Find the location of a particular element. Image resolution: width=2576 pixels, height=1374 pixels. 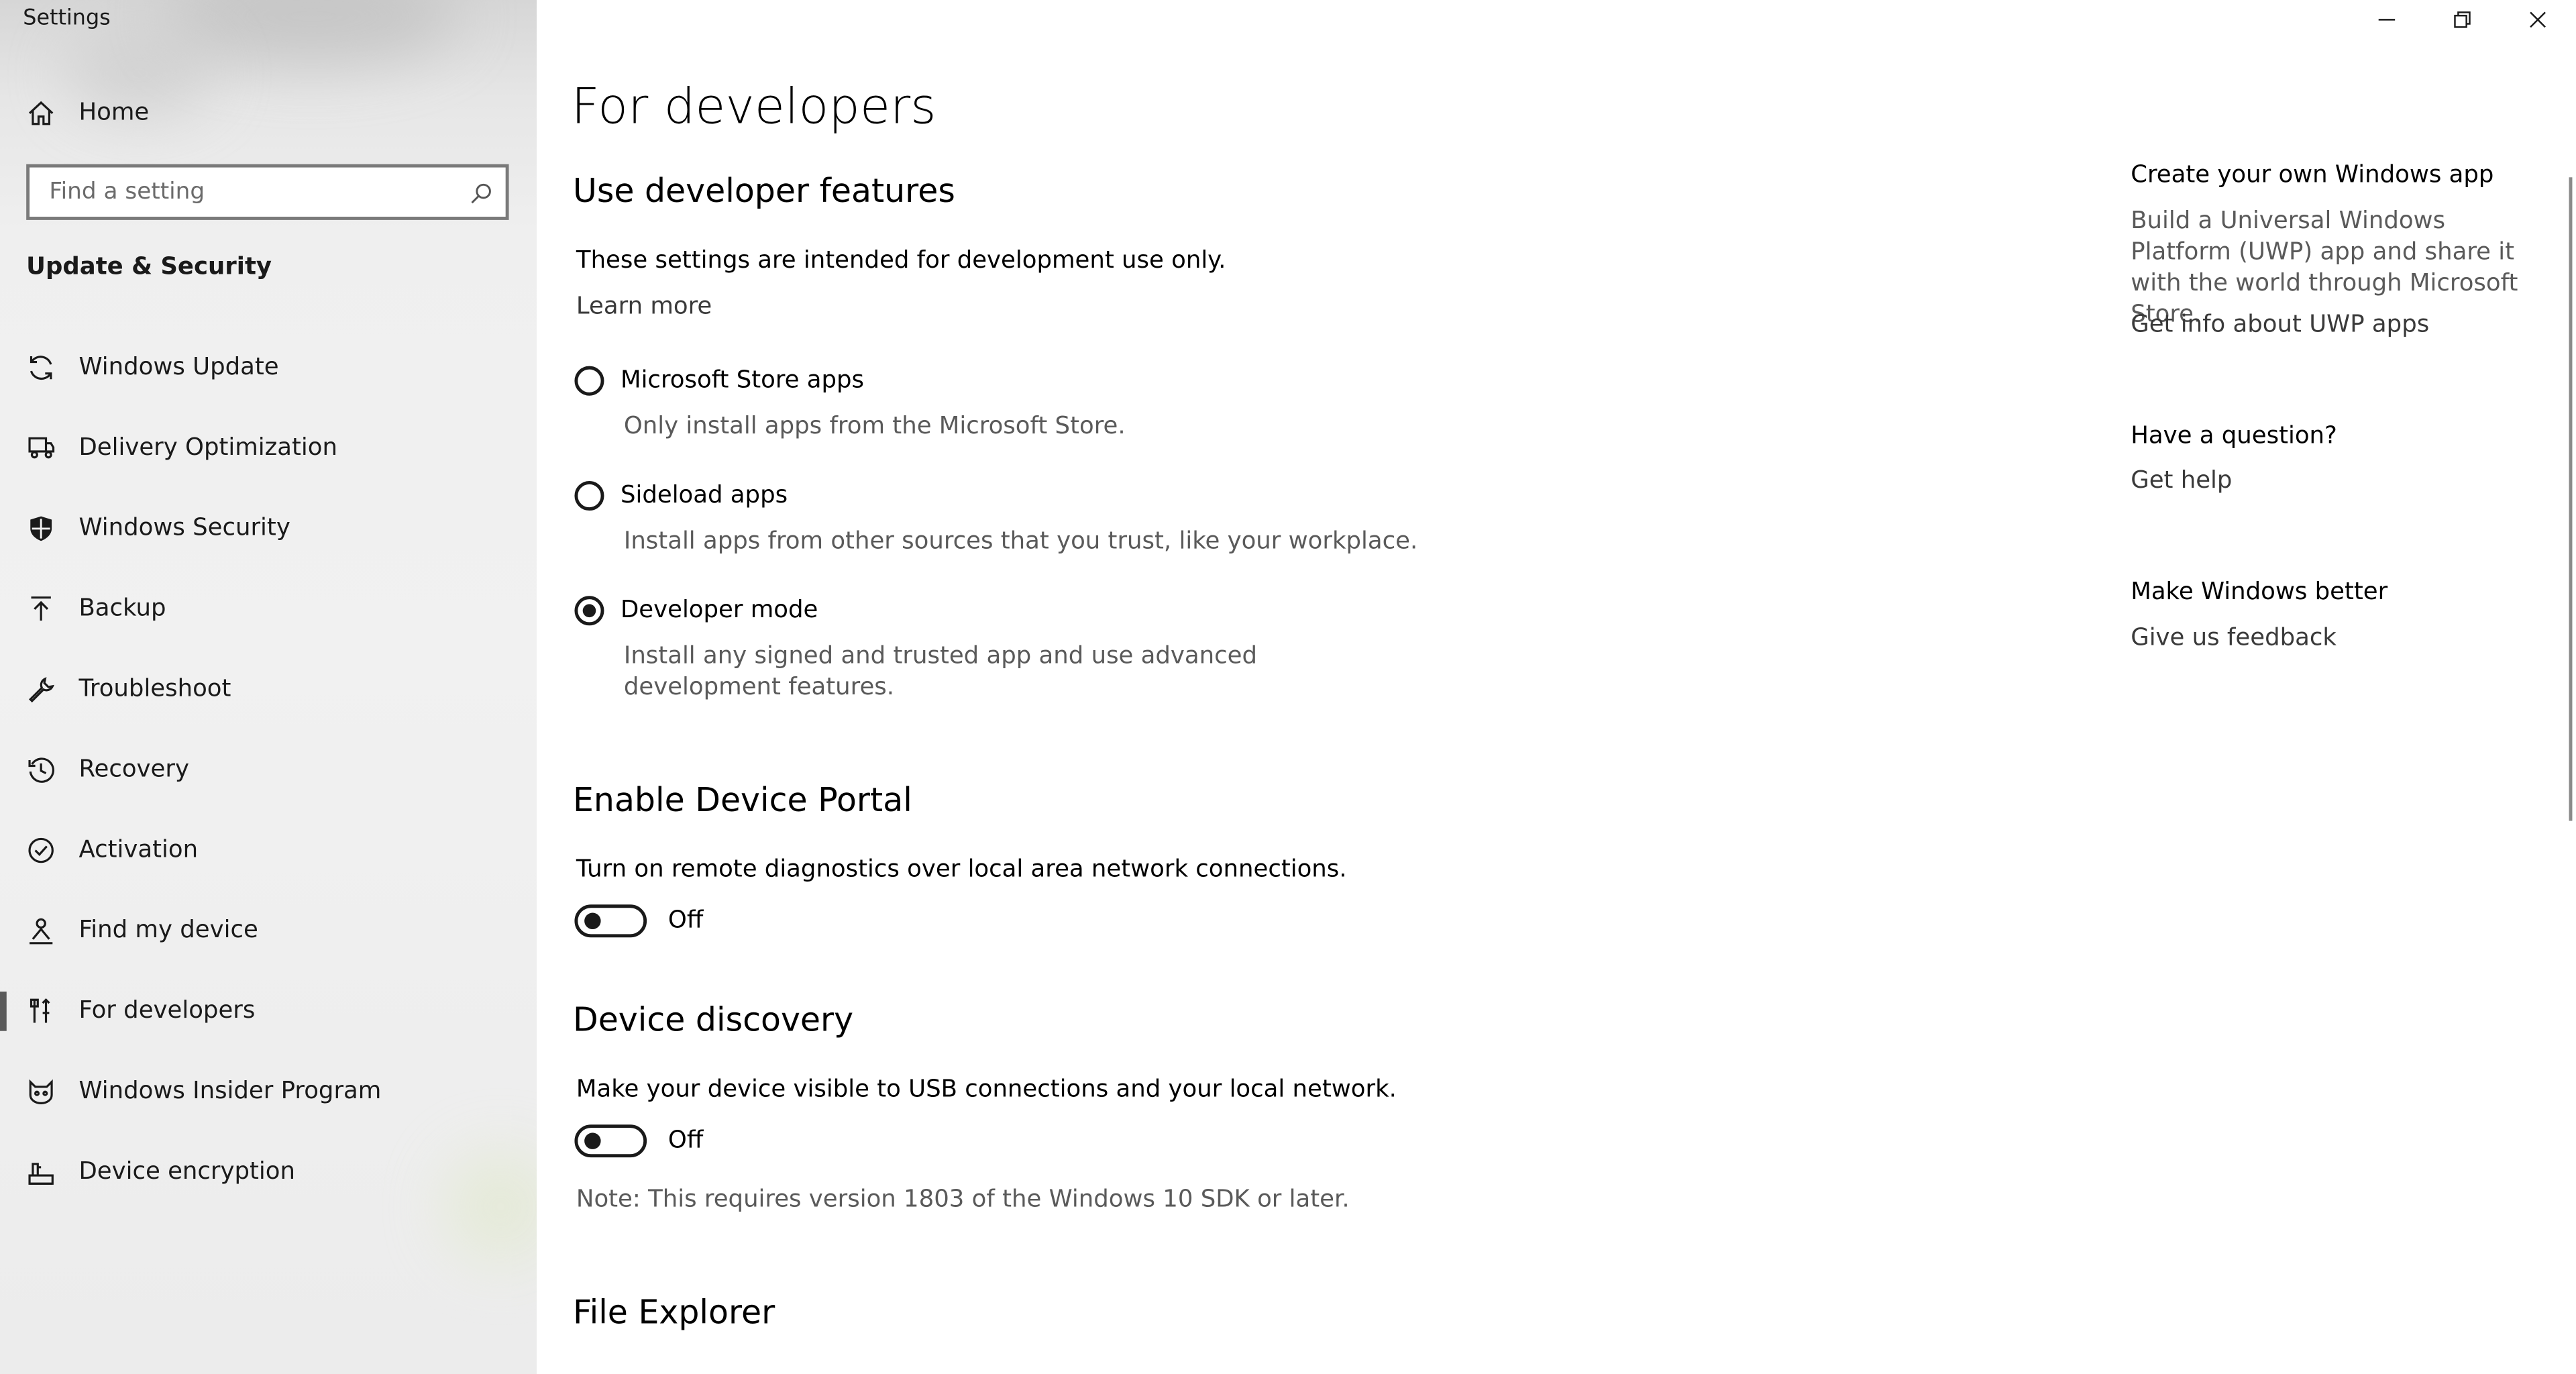

check-circle-icon is located at coordinates (41, 850).